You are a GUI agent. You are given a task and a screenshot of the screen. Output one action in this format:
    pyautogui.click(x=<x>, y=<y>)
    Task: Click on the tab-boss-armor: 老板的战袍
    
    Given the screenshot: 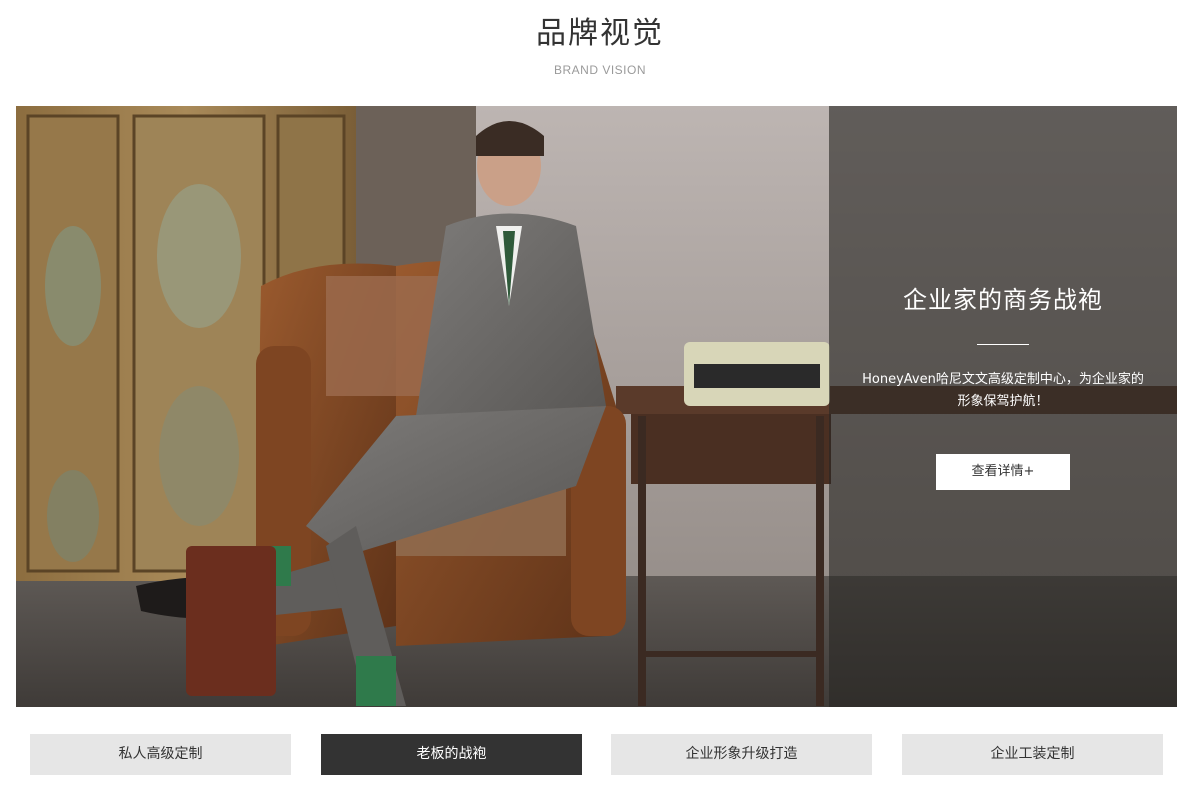 What is the action you would take?
    pyautogui.click(x=451, y=754)
    